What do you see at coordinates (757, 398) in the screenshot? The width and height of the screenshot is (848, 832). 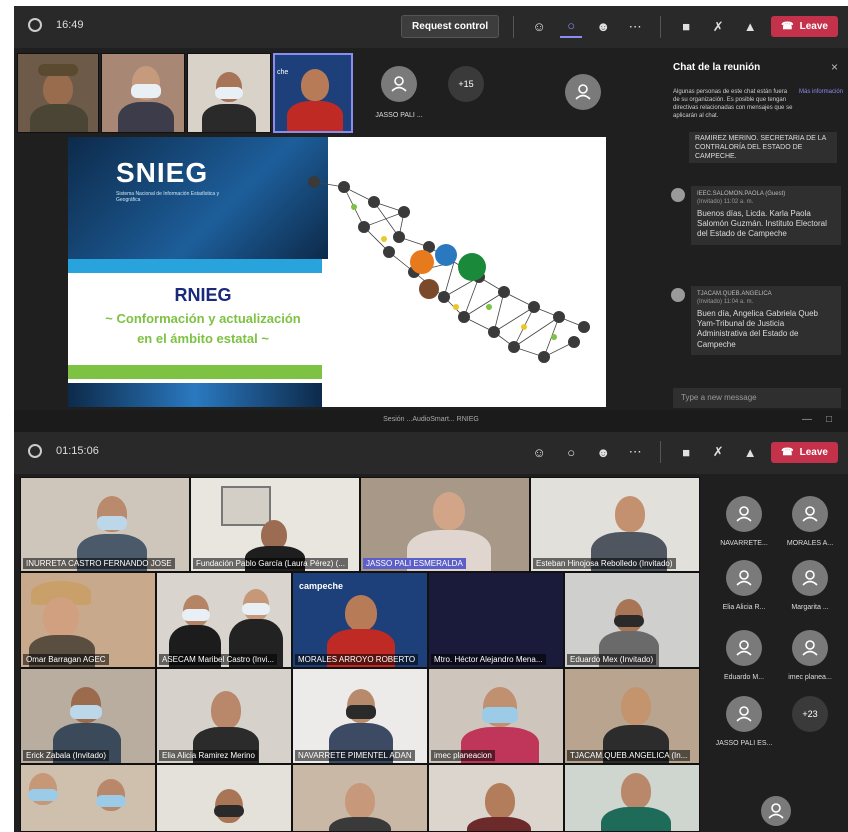 I see `chat-message-input: Type a new message` at bounding box center [757, 398].